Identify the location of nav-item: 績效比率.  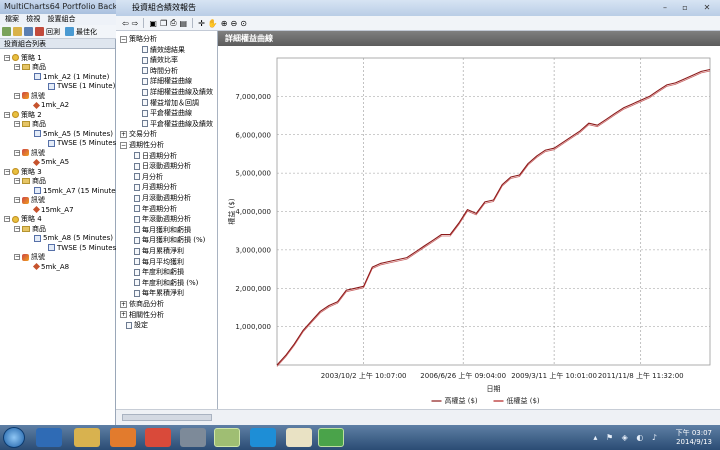
(160, 60).